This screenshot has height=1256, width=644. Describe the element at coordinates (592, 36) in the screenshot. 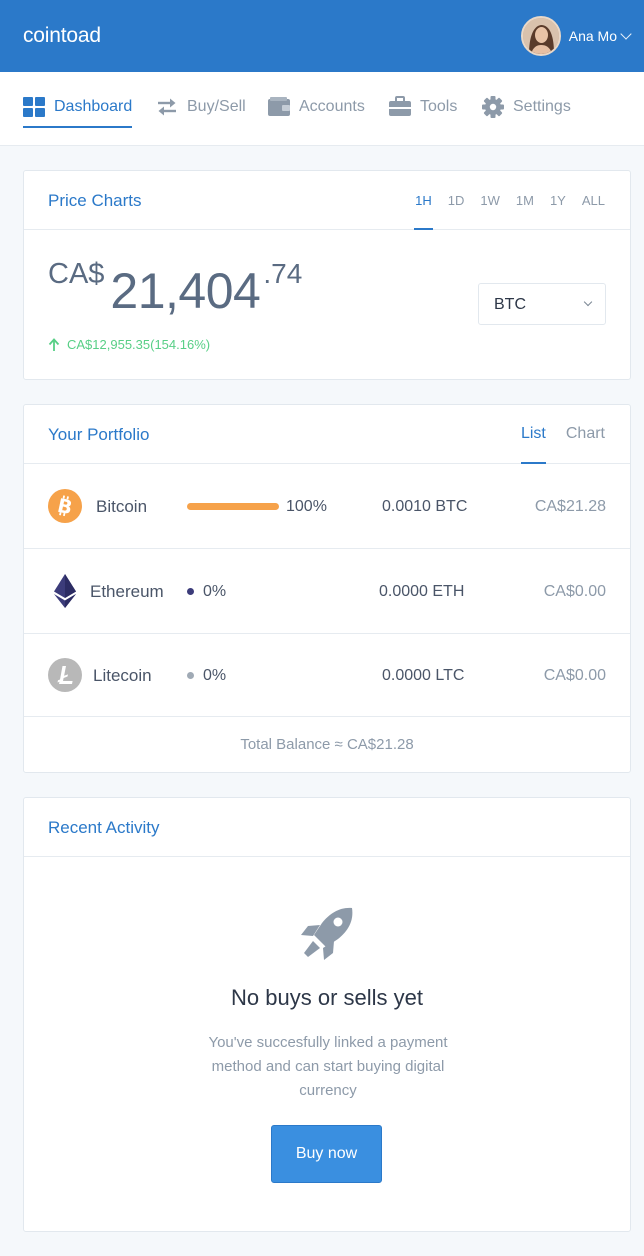

I see `user-name: Ana Mo` at that location.